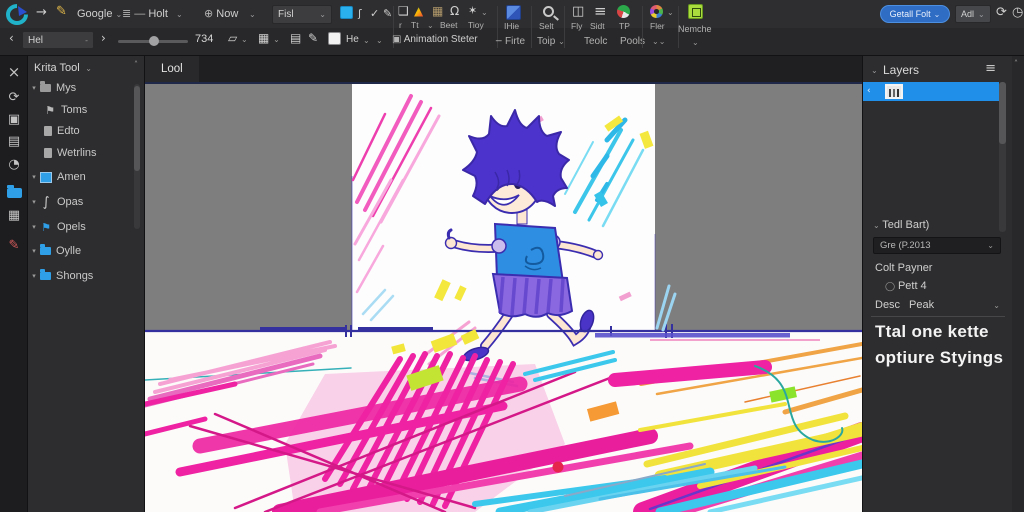 Image resolution: width=1024 pixels, height=512 pixels. What do you see at coordinates (600, 11) in the screenshot?
I see `menu-lines-icon: ≡` at bounding box center [600, 11].